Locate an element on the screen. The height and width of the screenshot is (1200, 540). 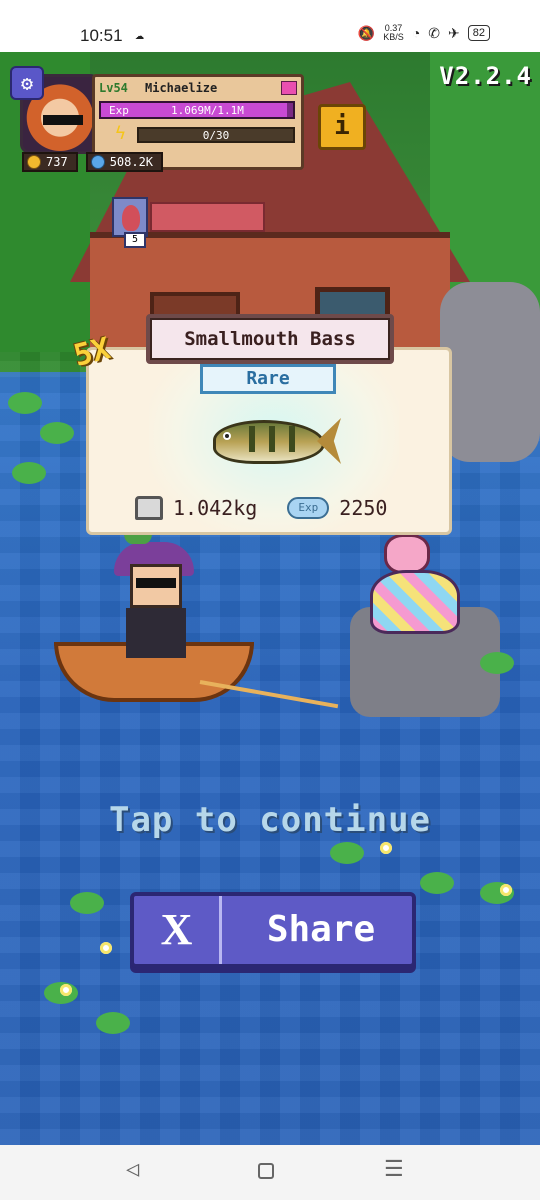
game-version: V2.2.4 is located at coordinates (485, 76).